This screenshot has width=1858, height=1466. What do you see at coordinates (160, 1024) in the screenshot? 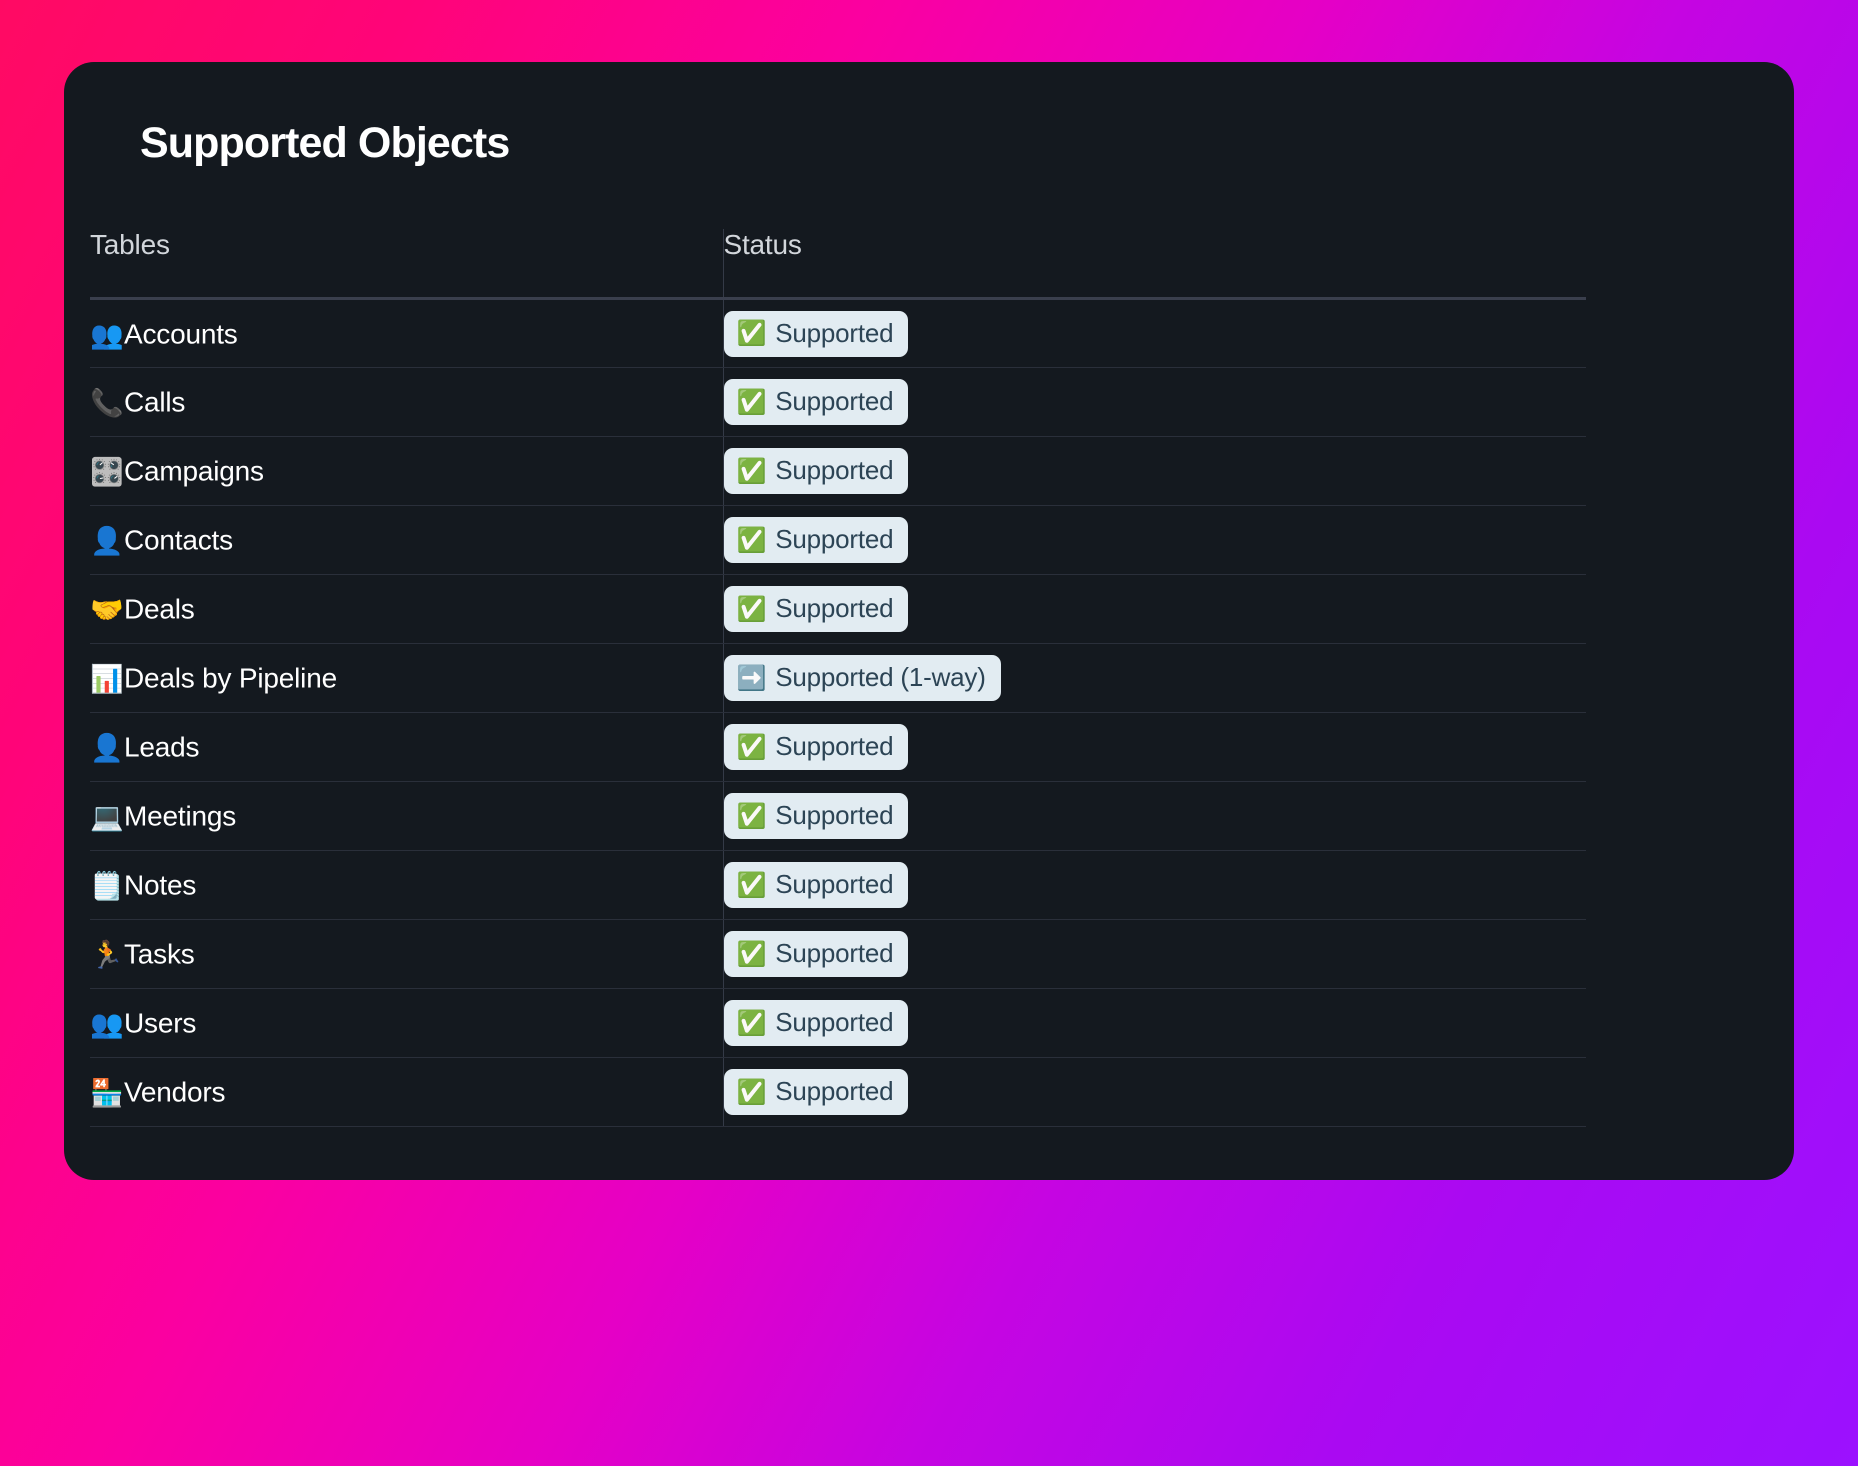
I see `object-name-label: Users` at bounding box center [160, 1024].